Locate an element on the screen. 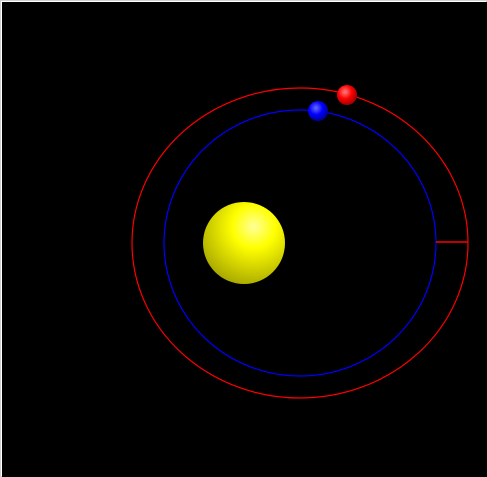 Image resolution: width=487 pixels, height=477 pixels. outer-planet-sphere is located at coordinates (347, 95).